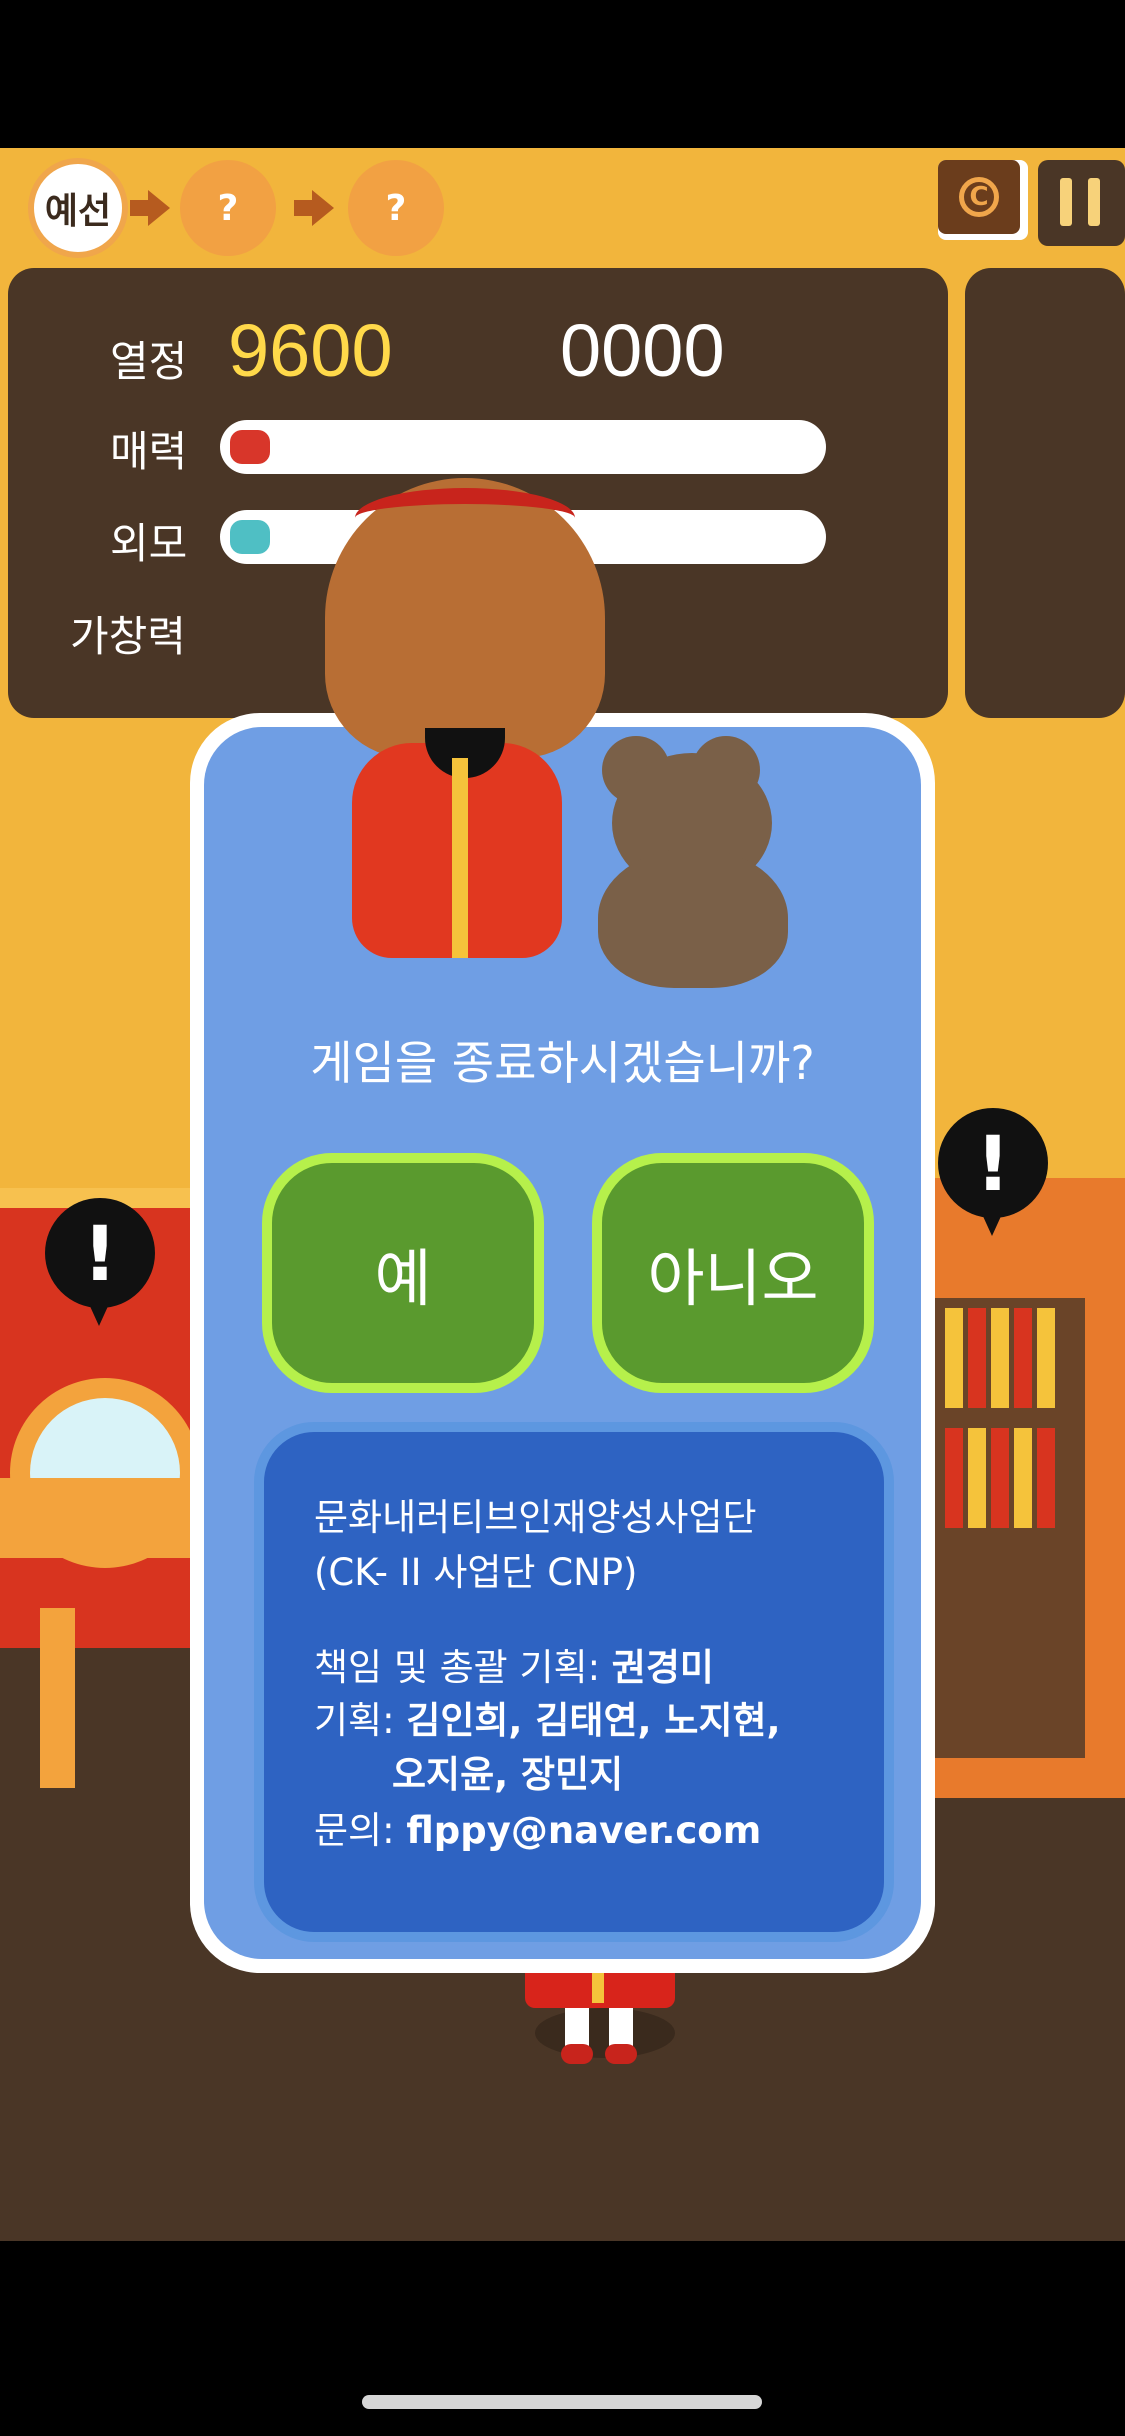 The height and width of the screenshot is (2436, 1125). I want to click on looks-label: 외모, so click(149, 543).